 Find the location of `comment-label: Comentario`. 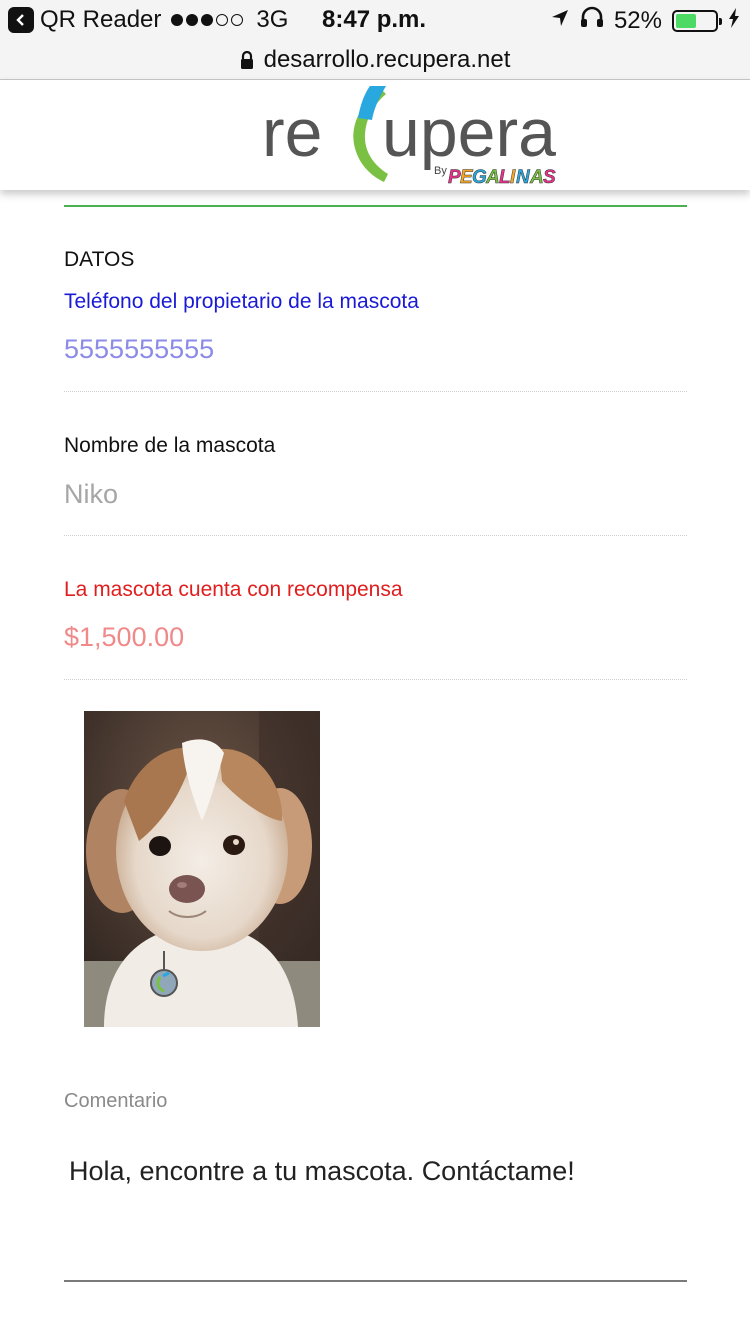

comment-label: Comentario is located at coordinates (116, 1101).